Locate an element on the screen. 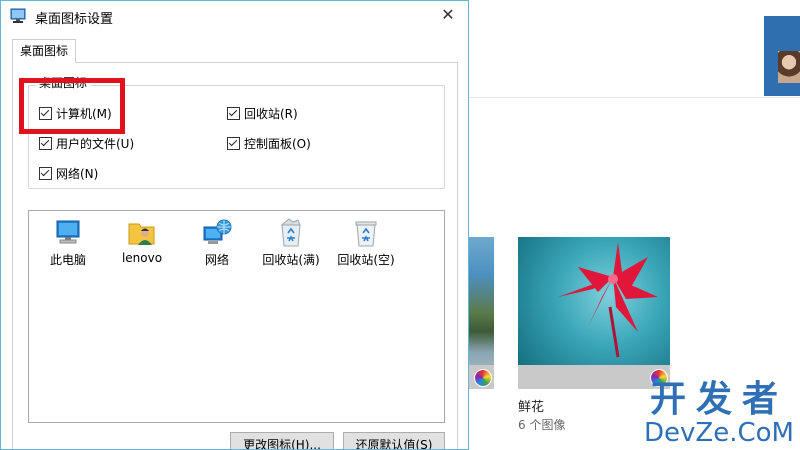 Image resolution: width=800 pixels, height=450 pixels. icon-item-user-folder: lenovo is located at coordinates (142, 238).